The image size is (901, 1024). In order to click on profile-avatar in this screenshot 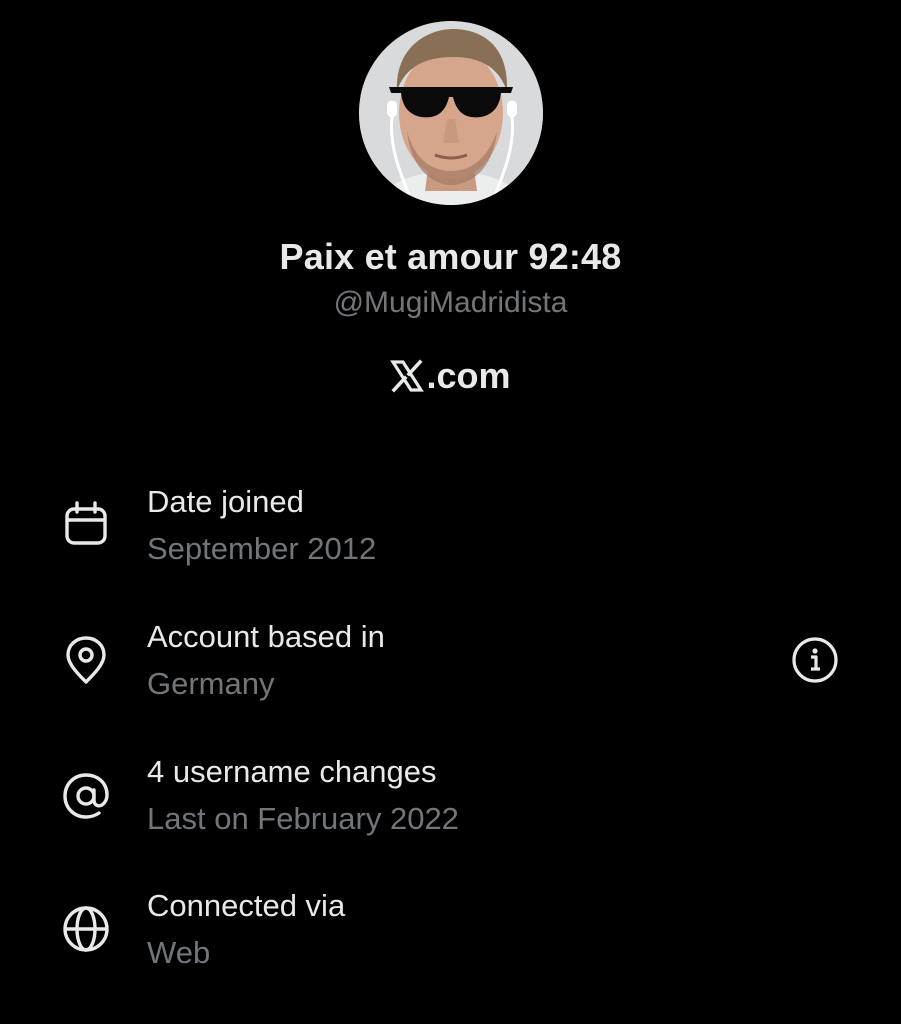, I will do `click(451, 113)`.